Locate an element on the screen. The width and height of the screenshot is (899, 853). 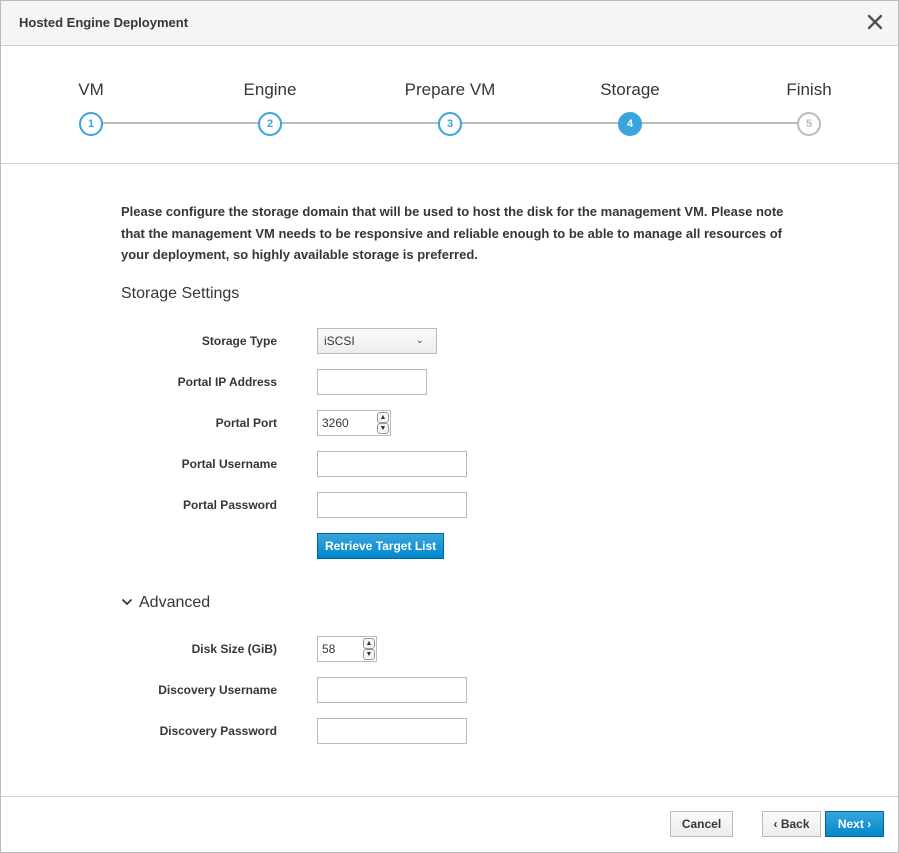
discovery-password-row: Discovery Password is located at coordinates (461, 733).